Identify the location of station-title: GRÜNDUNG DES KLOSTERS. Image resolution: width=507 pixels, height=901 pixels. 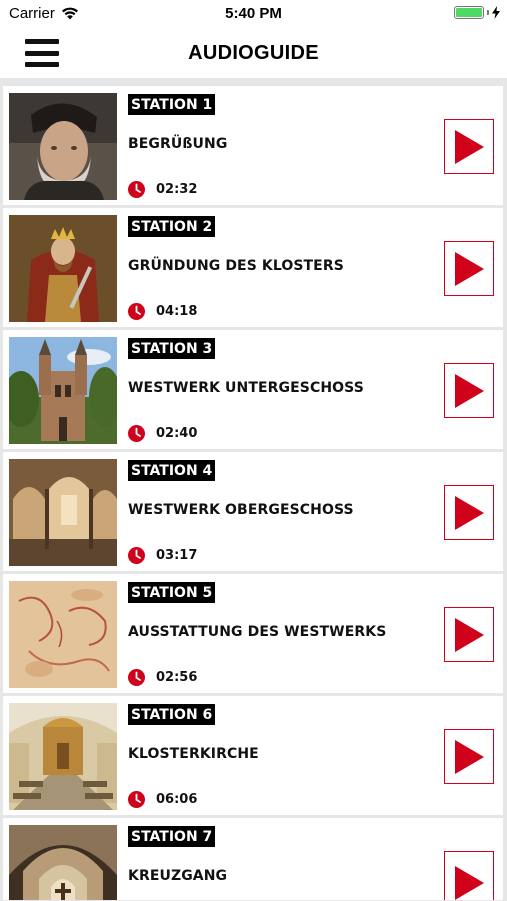
(236, 266).